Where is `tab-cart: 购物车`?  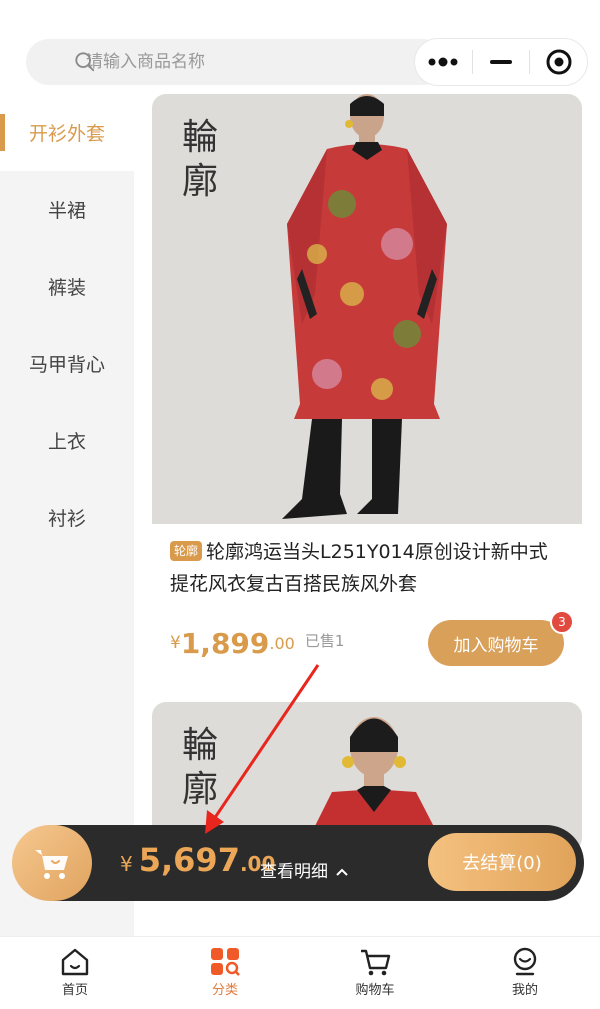 tab-cart: 购物车 is located at coordinates (375, 973).